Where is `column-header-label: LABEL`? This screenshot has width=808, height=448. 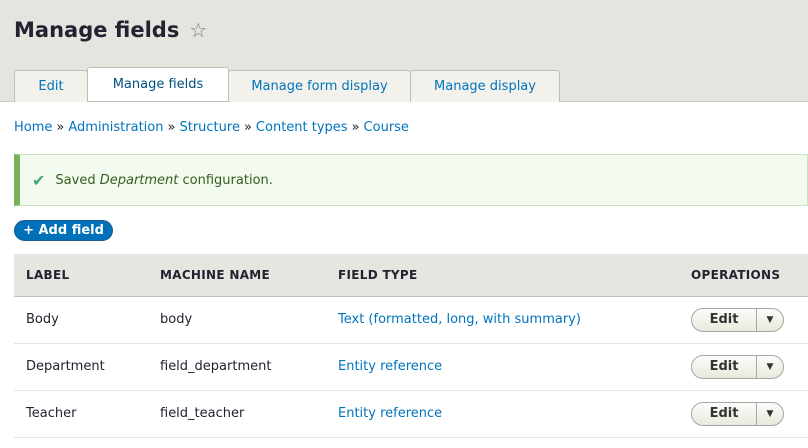
column-header-label: LABEL is located at coordinates (81, 275).